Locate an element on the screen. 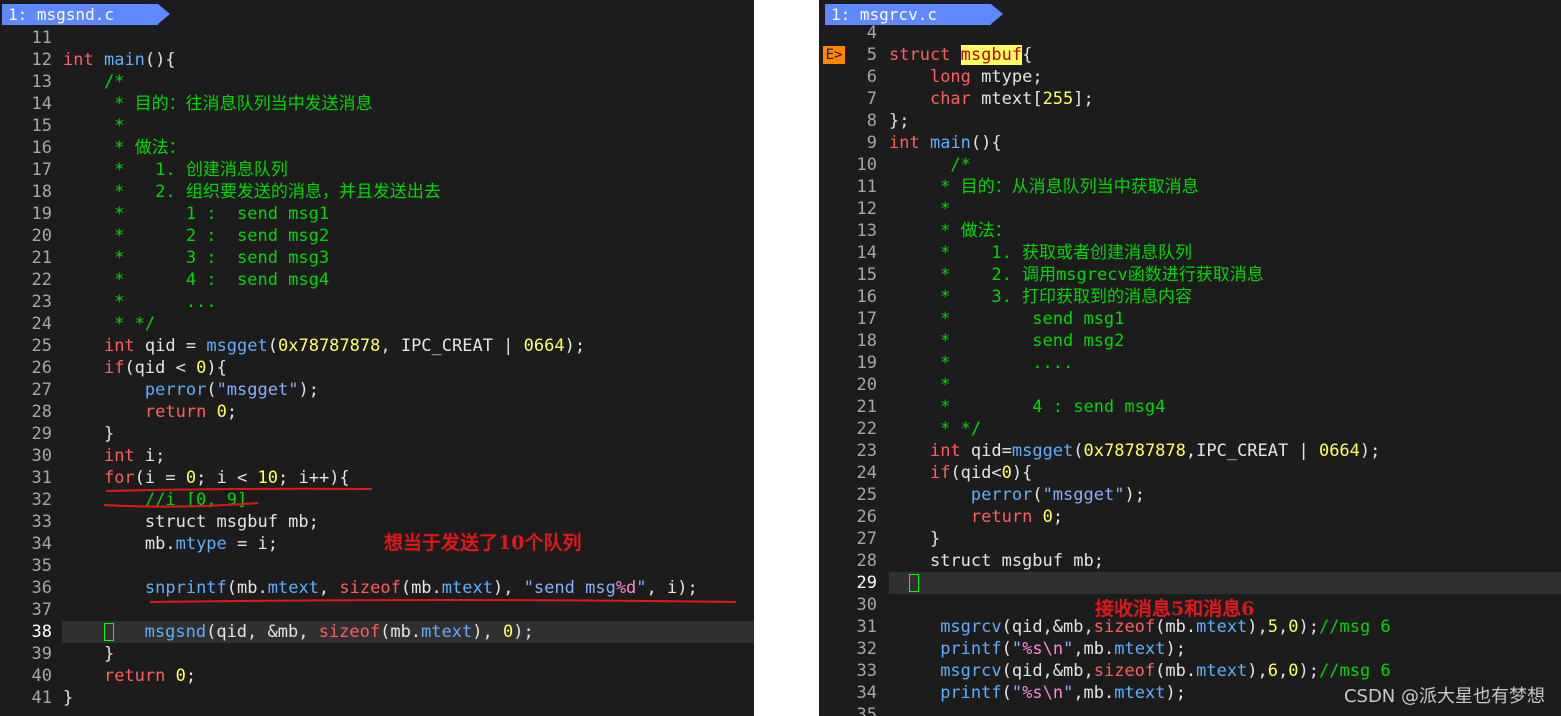  code-line: 18 * 2. 组织要发送的消息，并且发送出去 is located at coordinates (377, 192).